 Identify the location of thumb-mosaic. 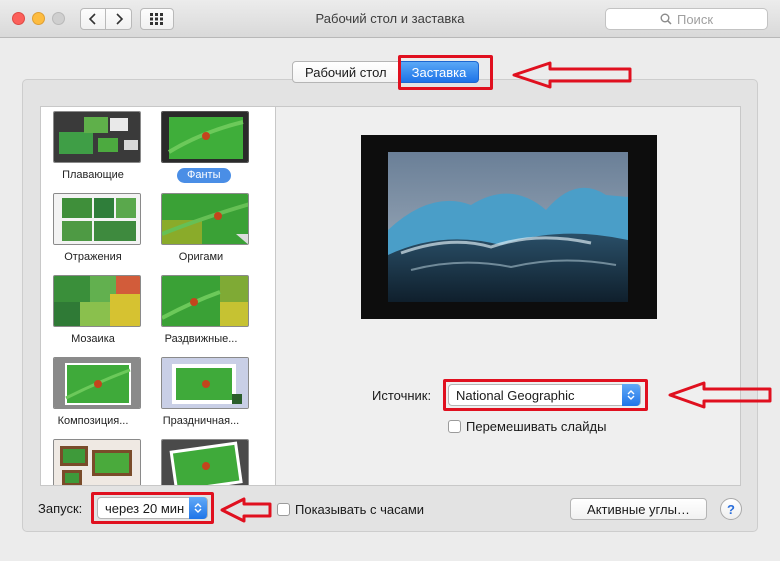
(97, 301).